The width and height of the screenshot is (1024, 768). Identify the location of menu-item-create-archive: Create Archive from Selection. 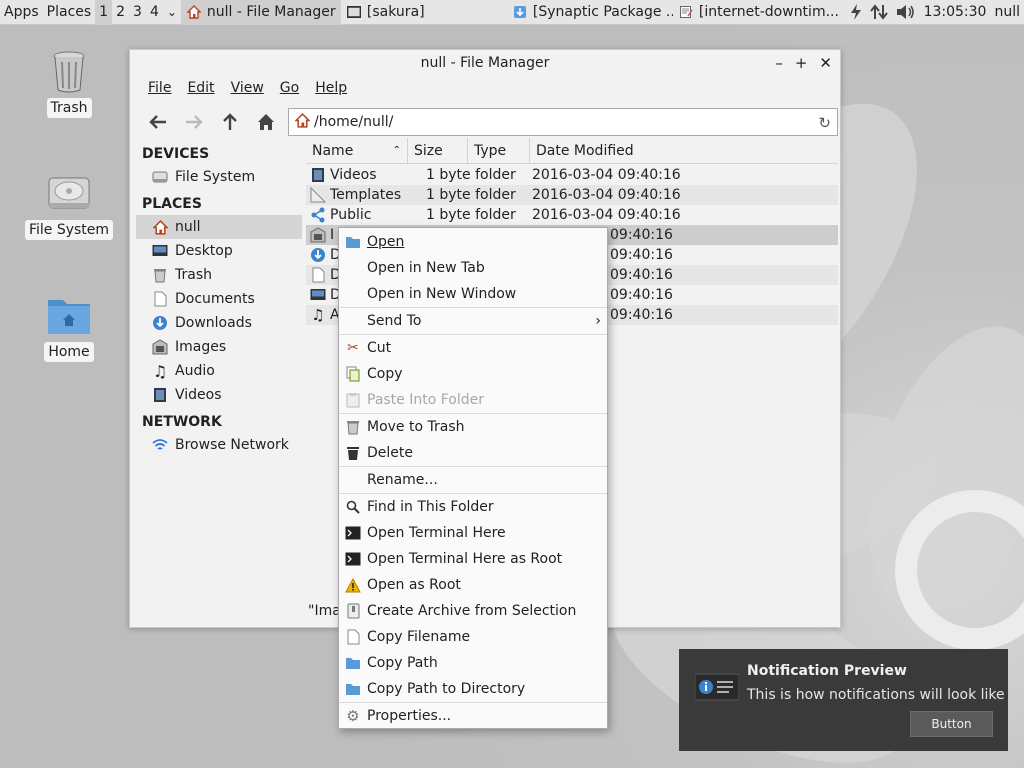
(473, 611).